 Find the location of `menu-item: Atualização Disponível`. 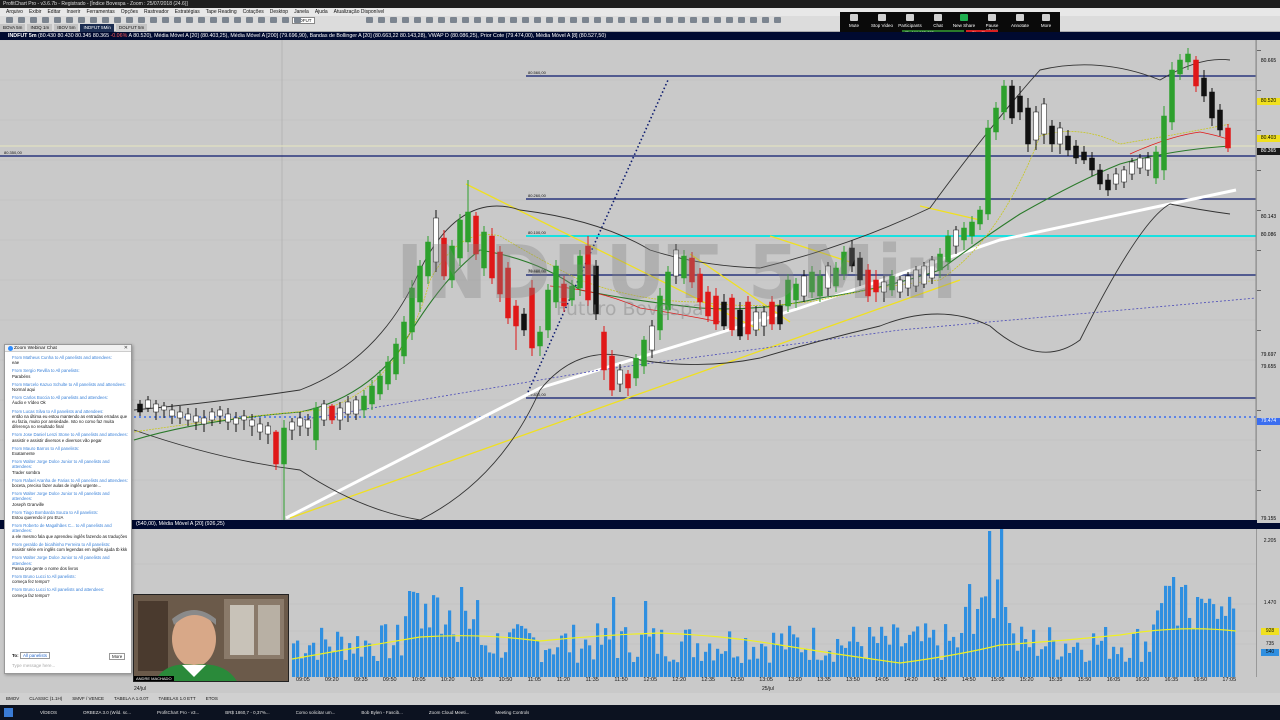

menu-item: Atualização Disponível is located at coordinates (359, 12).